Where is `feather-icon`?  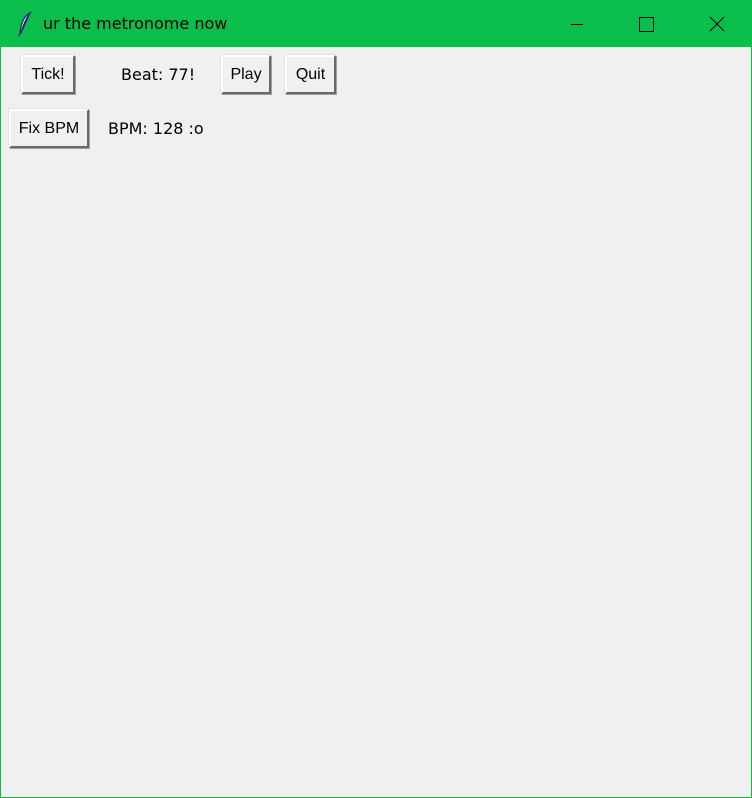
feather-icon is located at coordinates (25, 24).